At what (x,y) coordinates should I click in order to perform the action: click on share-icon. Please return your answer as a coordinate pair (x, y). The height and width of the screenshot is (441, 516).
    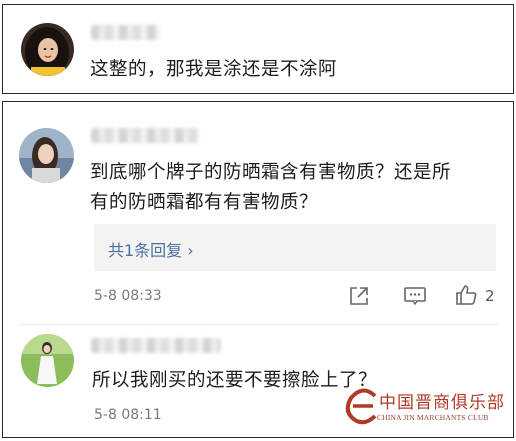
    Looking at the image, I should click on (359, 296).